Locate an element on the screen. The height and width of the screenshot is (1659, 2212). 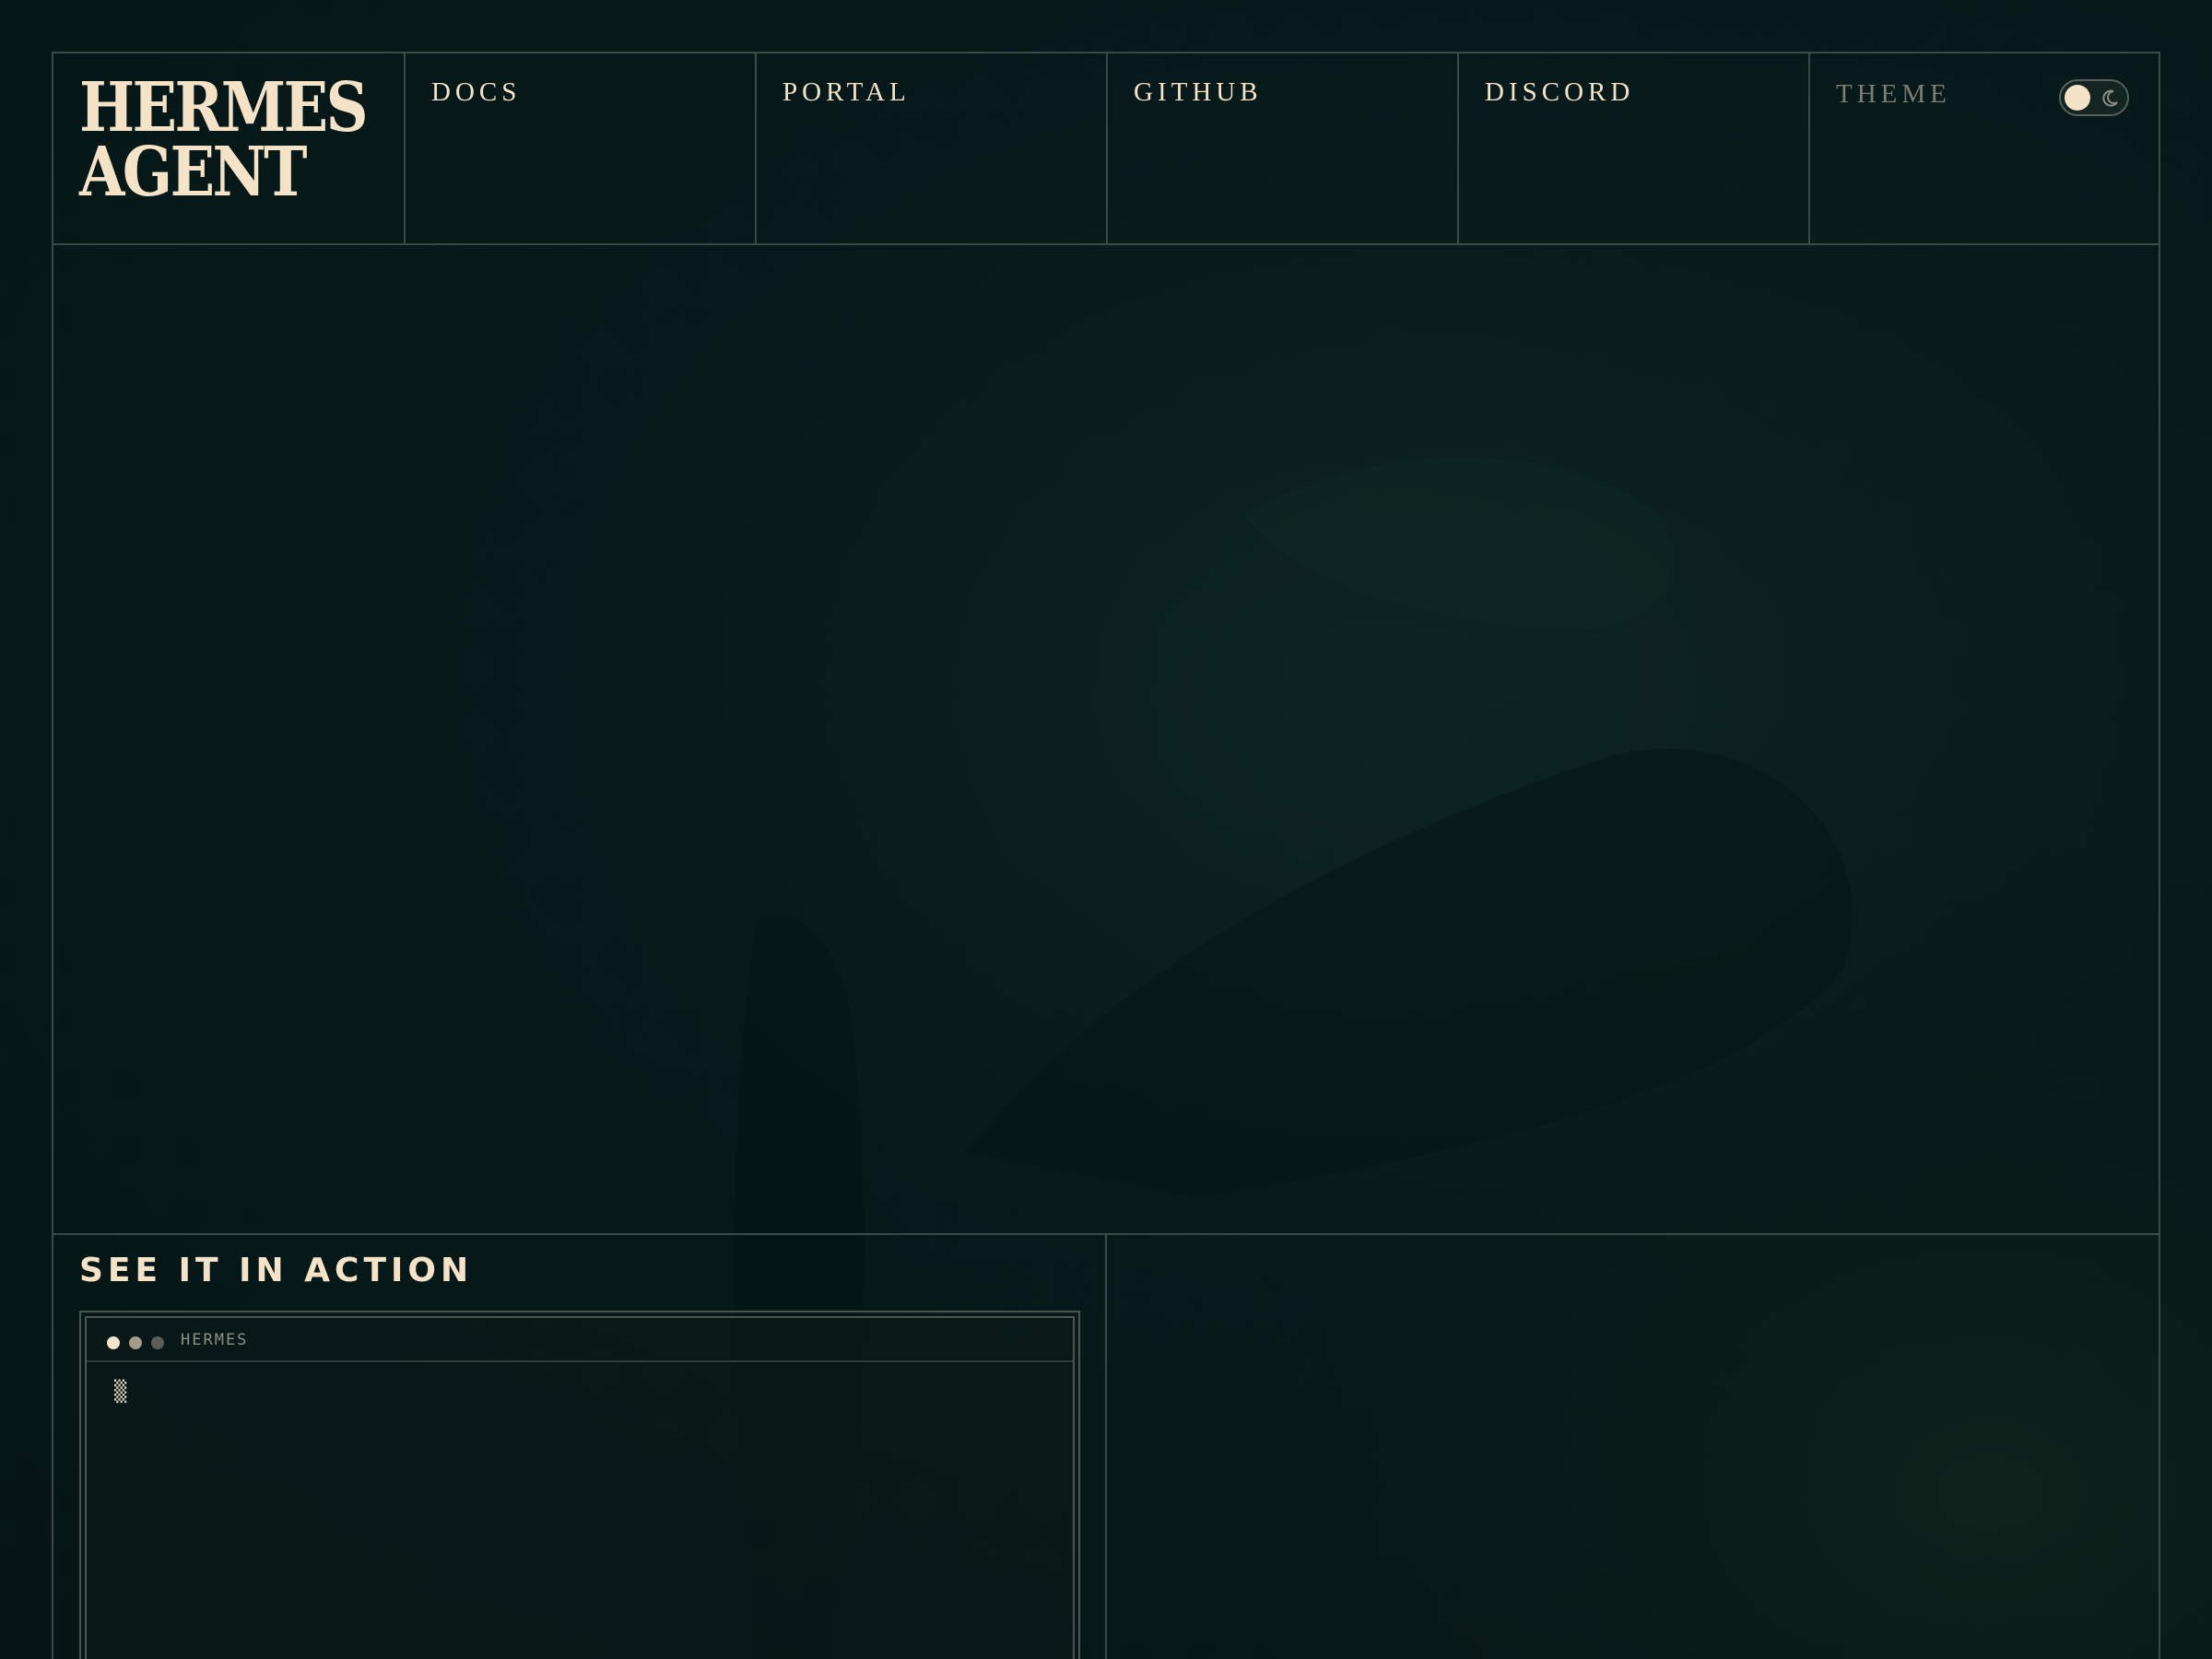
sun-icon is located at coordinates (2077, 98).